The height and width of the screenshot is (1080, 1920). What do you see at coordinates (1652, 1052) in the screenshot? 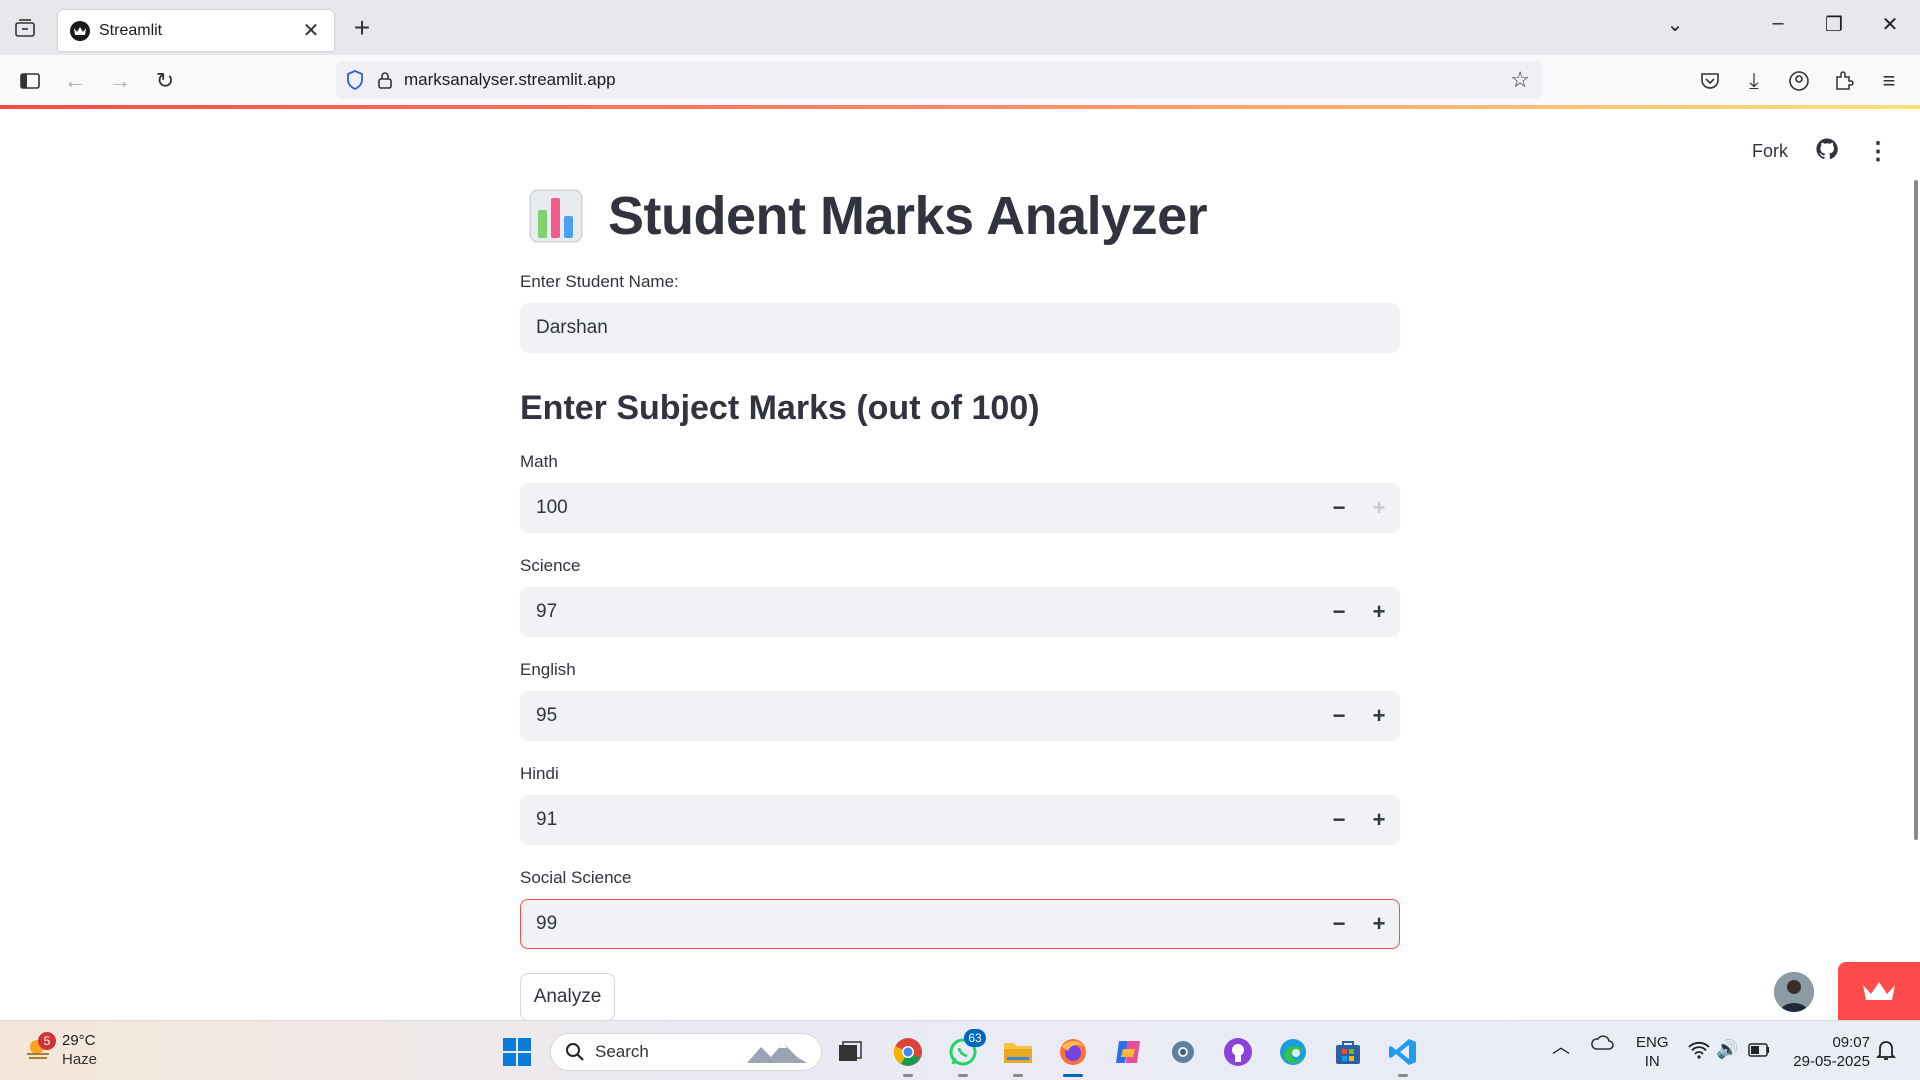
I see `language-indicator: ENG IN` at bounding box center [1652, 1052].